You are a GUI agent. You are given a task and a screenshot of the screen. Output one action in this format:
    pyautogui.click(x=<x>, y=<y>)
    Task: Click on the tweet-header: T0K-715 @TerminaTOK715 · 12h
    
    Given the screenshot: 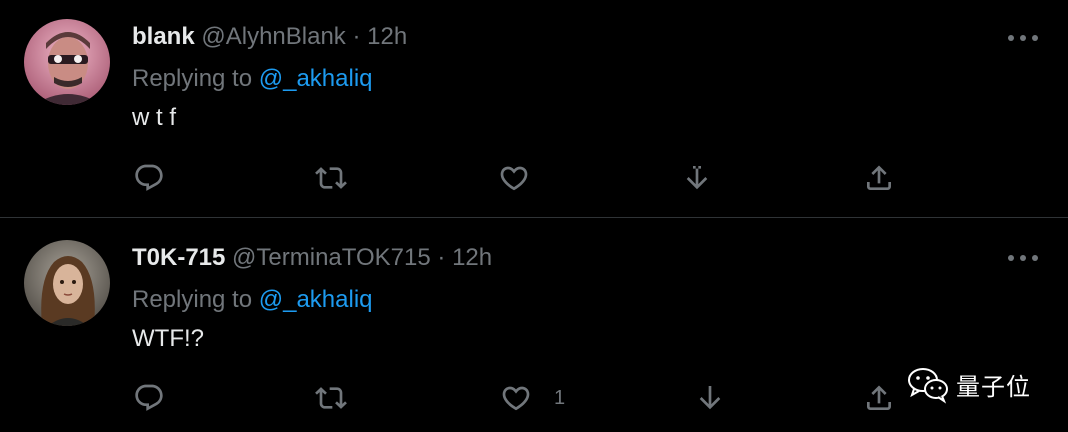 What is the action you would take?
    pyautogui.click(x=312, y=258)
    